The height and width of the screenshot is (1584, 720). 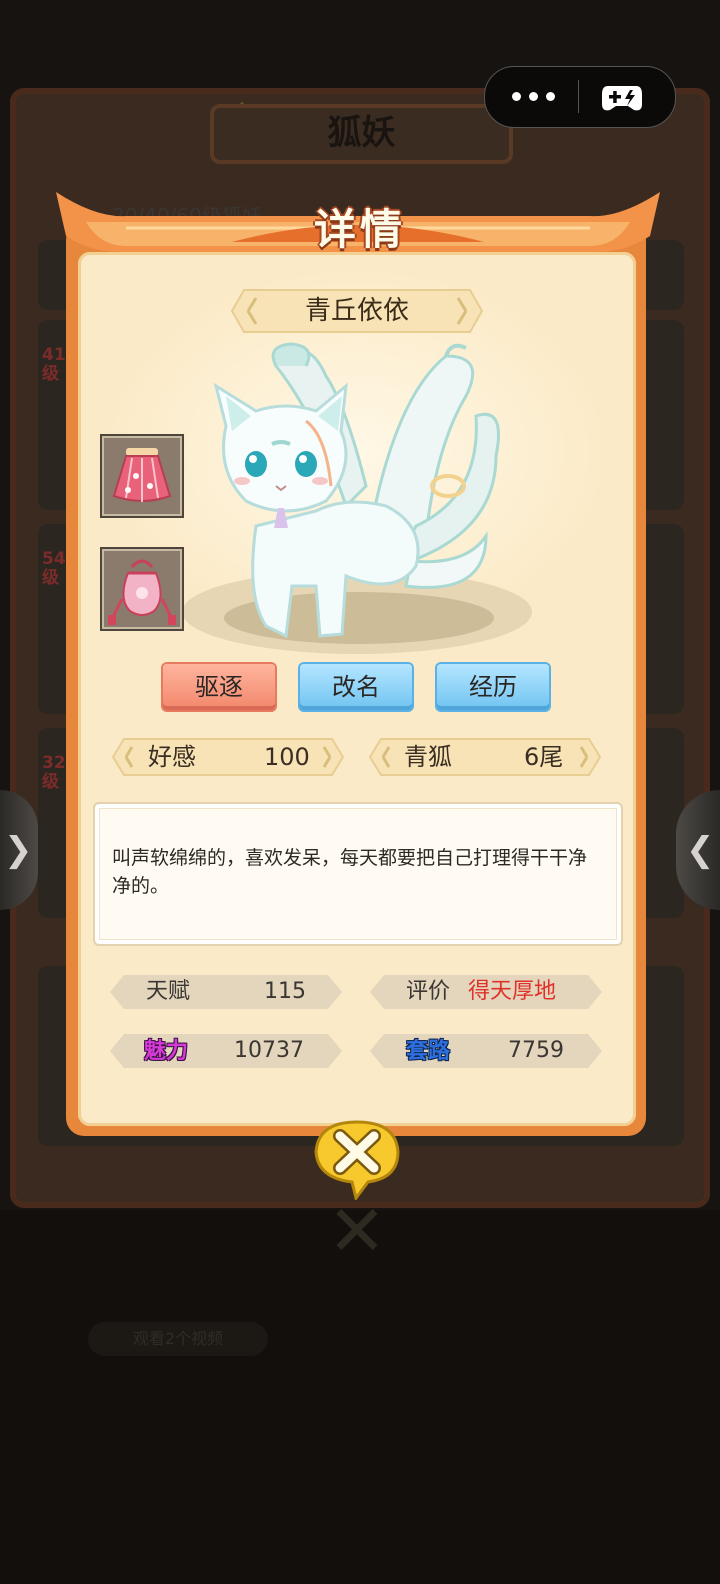 I want to click on close-button, so click(x=357, y=1159).